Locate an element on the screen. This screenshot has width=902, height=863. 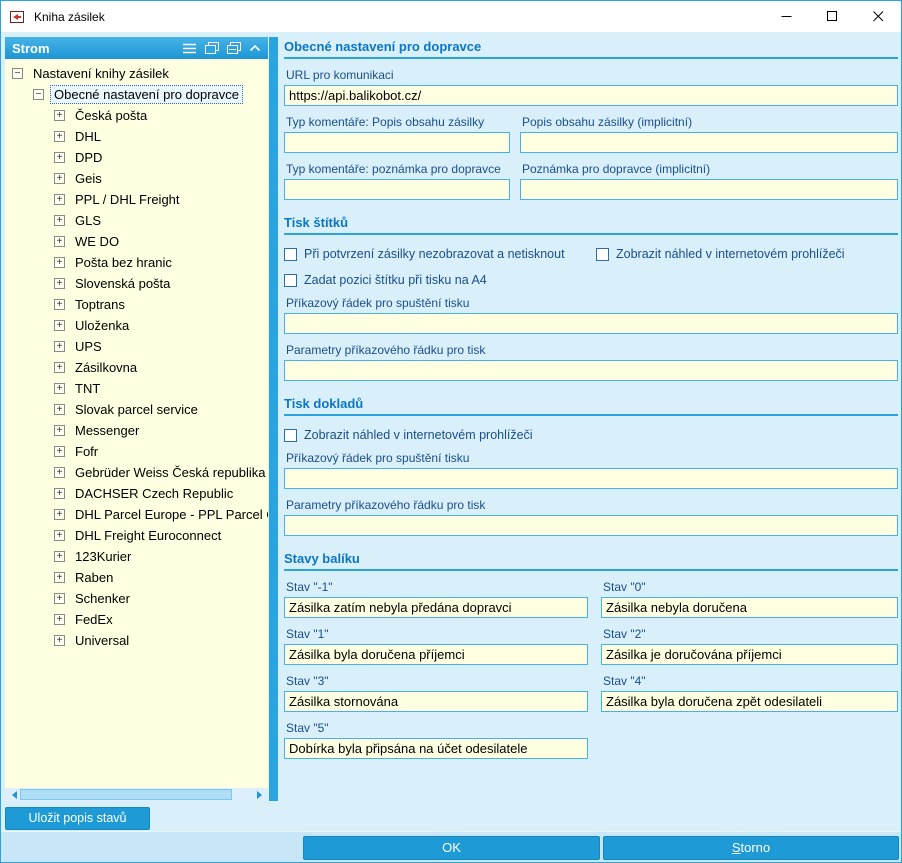
tree-item-carrier: DACHSER Czech Republic is located at coordinates (136, 493).